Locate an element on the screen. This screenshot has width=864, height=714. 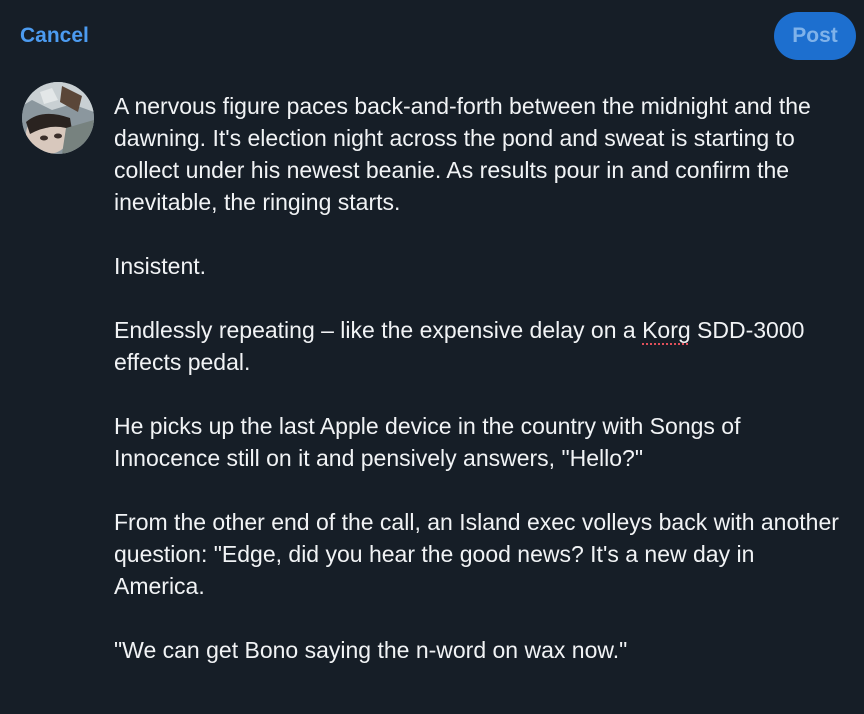
avatar is located at coordinates (58, 118).